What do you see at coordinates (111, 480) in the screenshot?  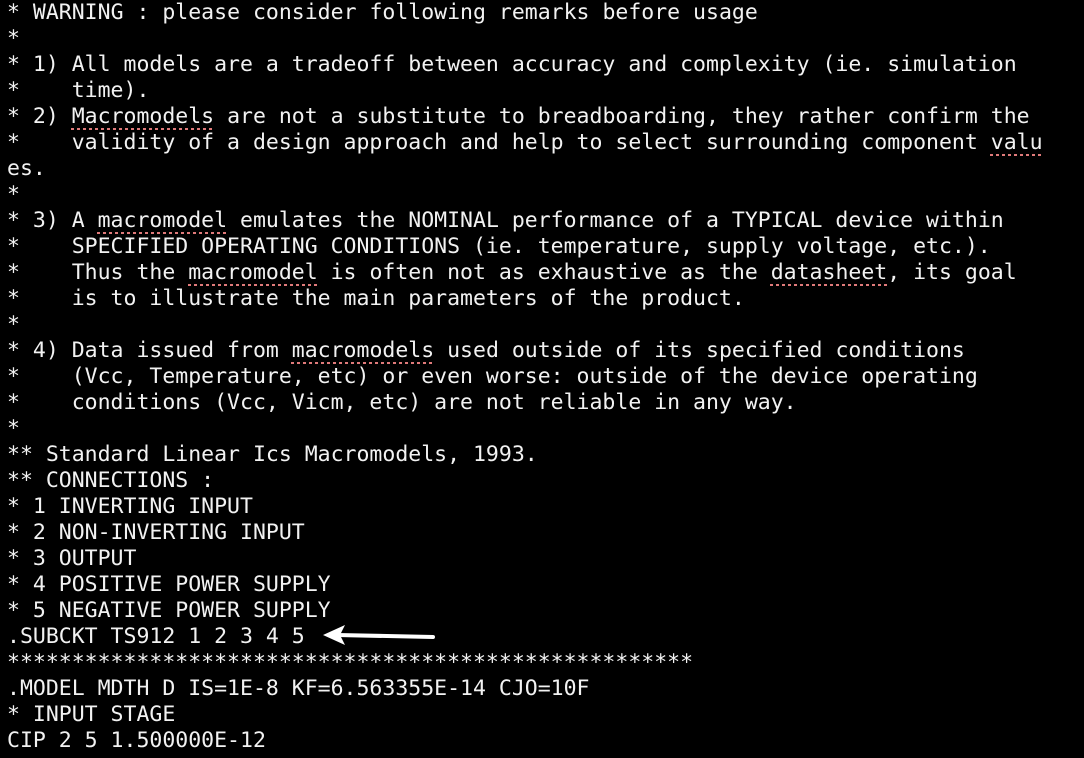 I see `text-line: ** CONNECTIONS :` at bounding box center [111, 480].